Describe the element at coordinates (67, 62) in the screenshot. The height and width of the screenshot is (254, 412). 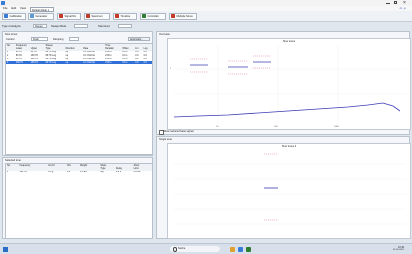
I see `cell-direction: up` at that location.